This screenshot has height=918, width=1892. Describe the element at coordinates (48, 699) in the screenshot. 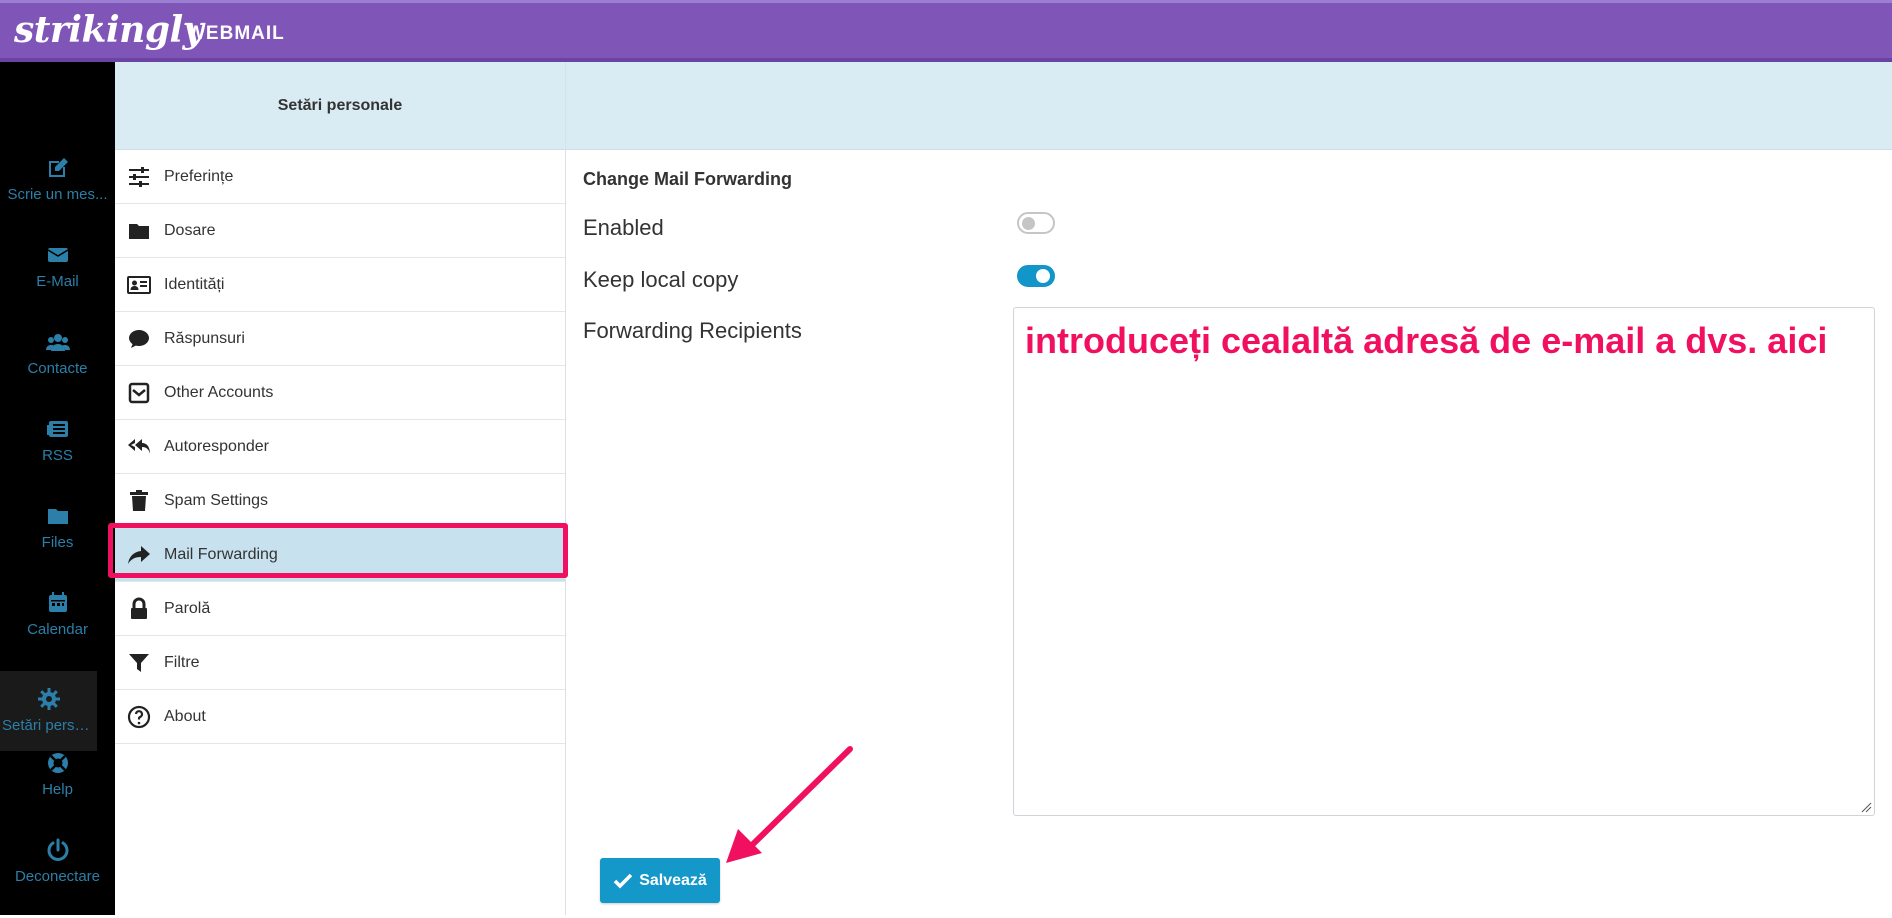

I see `gear-icon` at that location.